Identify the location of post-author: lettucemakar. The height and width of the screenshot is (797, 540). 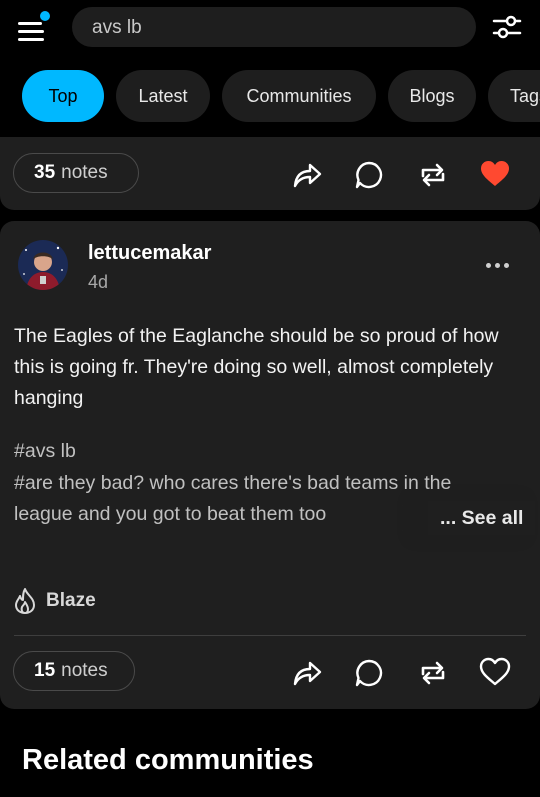
(149, 253).